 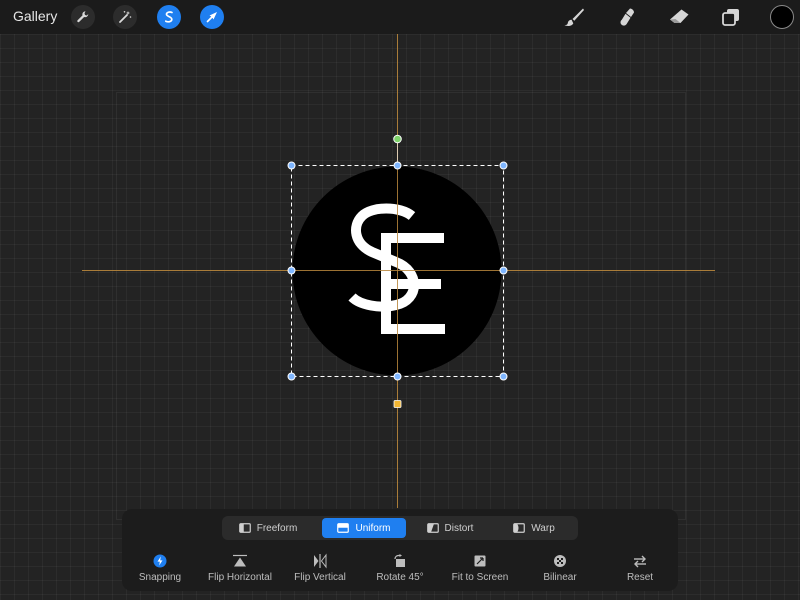 What do you see at coordinates (534, 528) in the screenshot?
I see `mode-warp: Warp` at bounding box center [534, 528].